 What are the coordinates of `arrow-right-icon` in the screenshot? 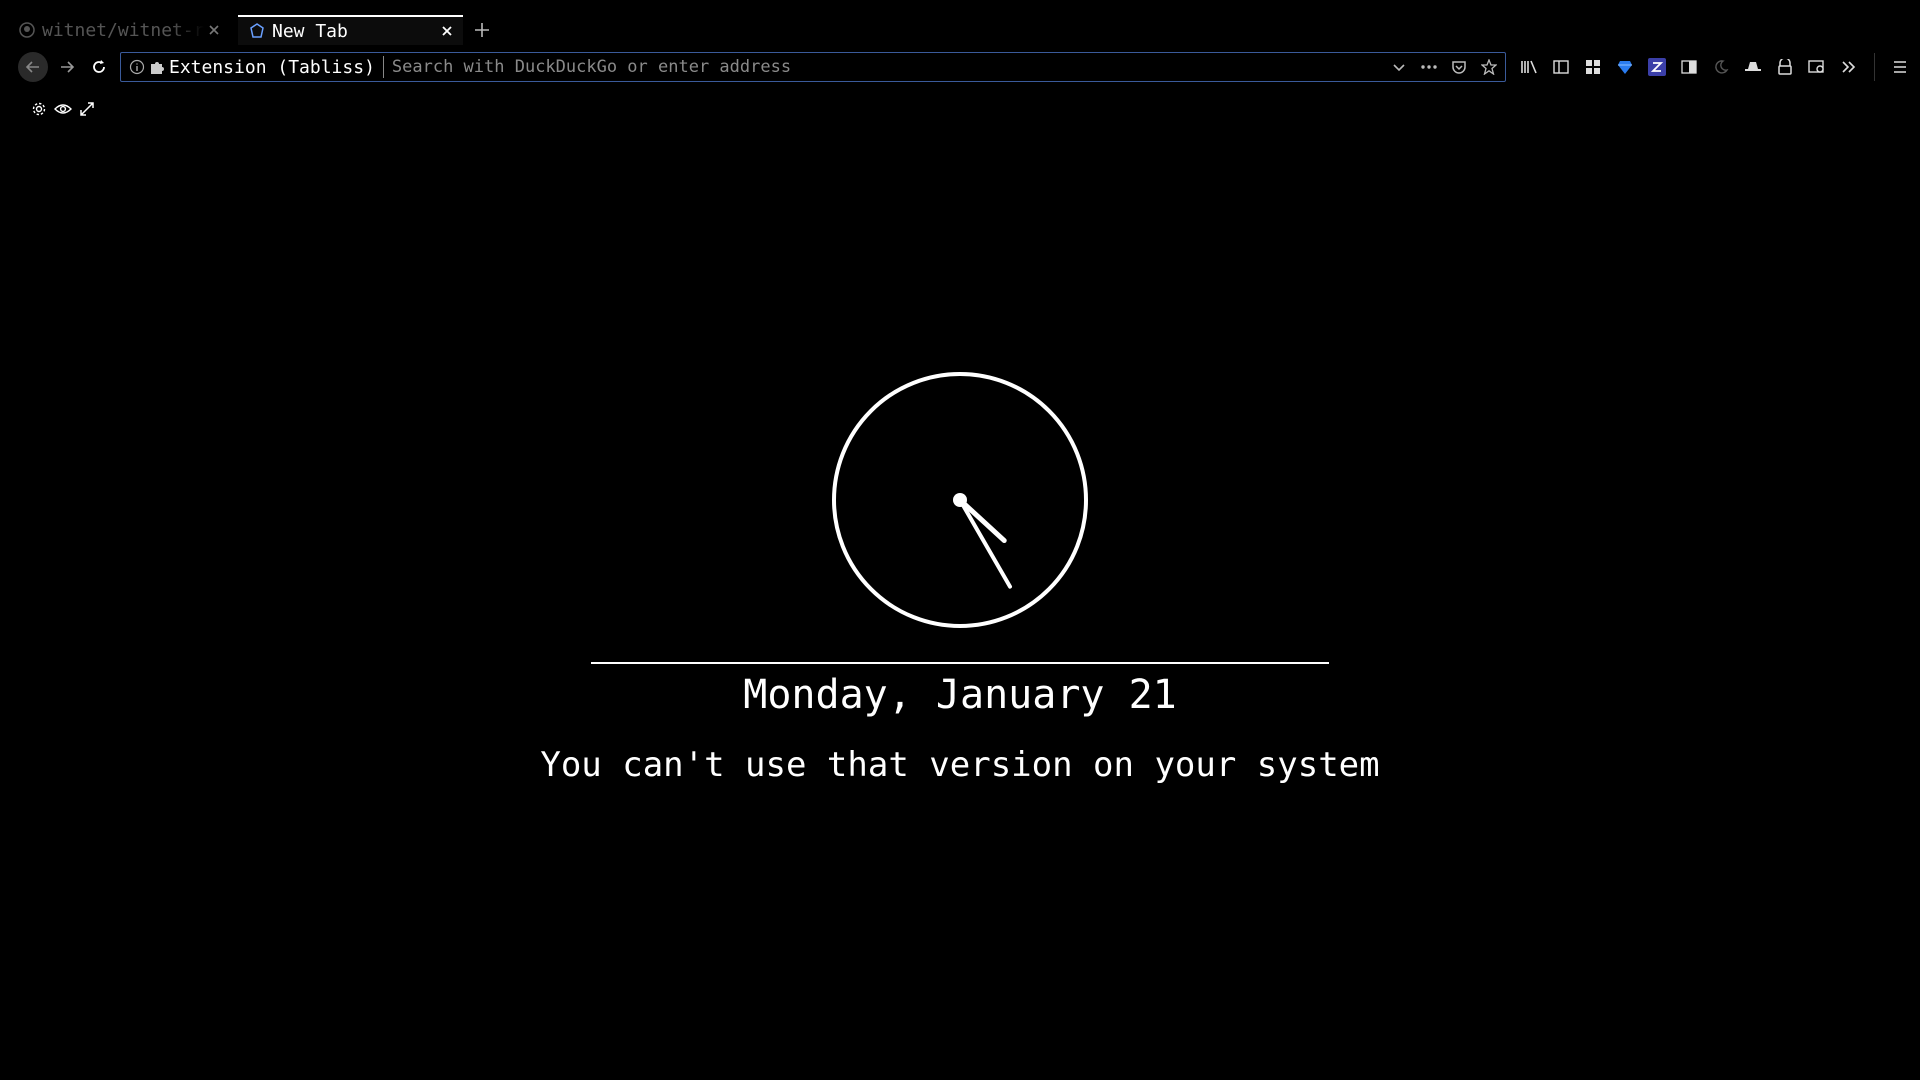 It's located at (68, 67).